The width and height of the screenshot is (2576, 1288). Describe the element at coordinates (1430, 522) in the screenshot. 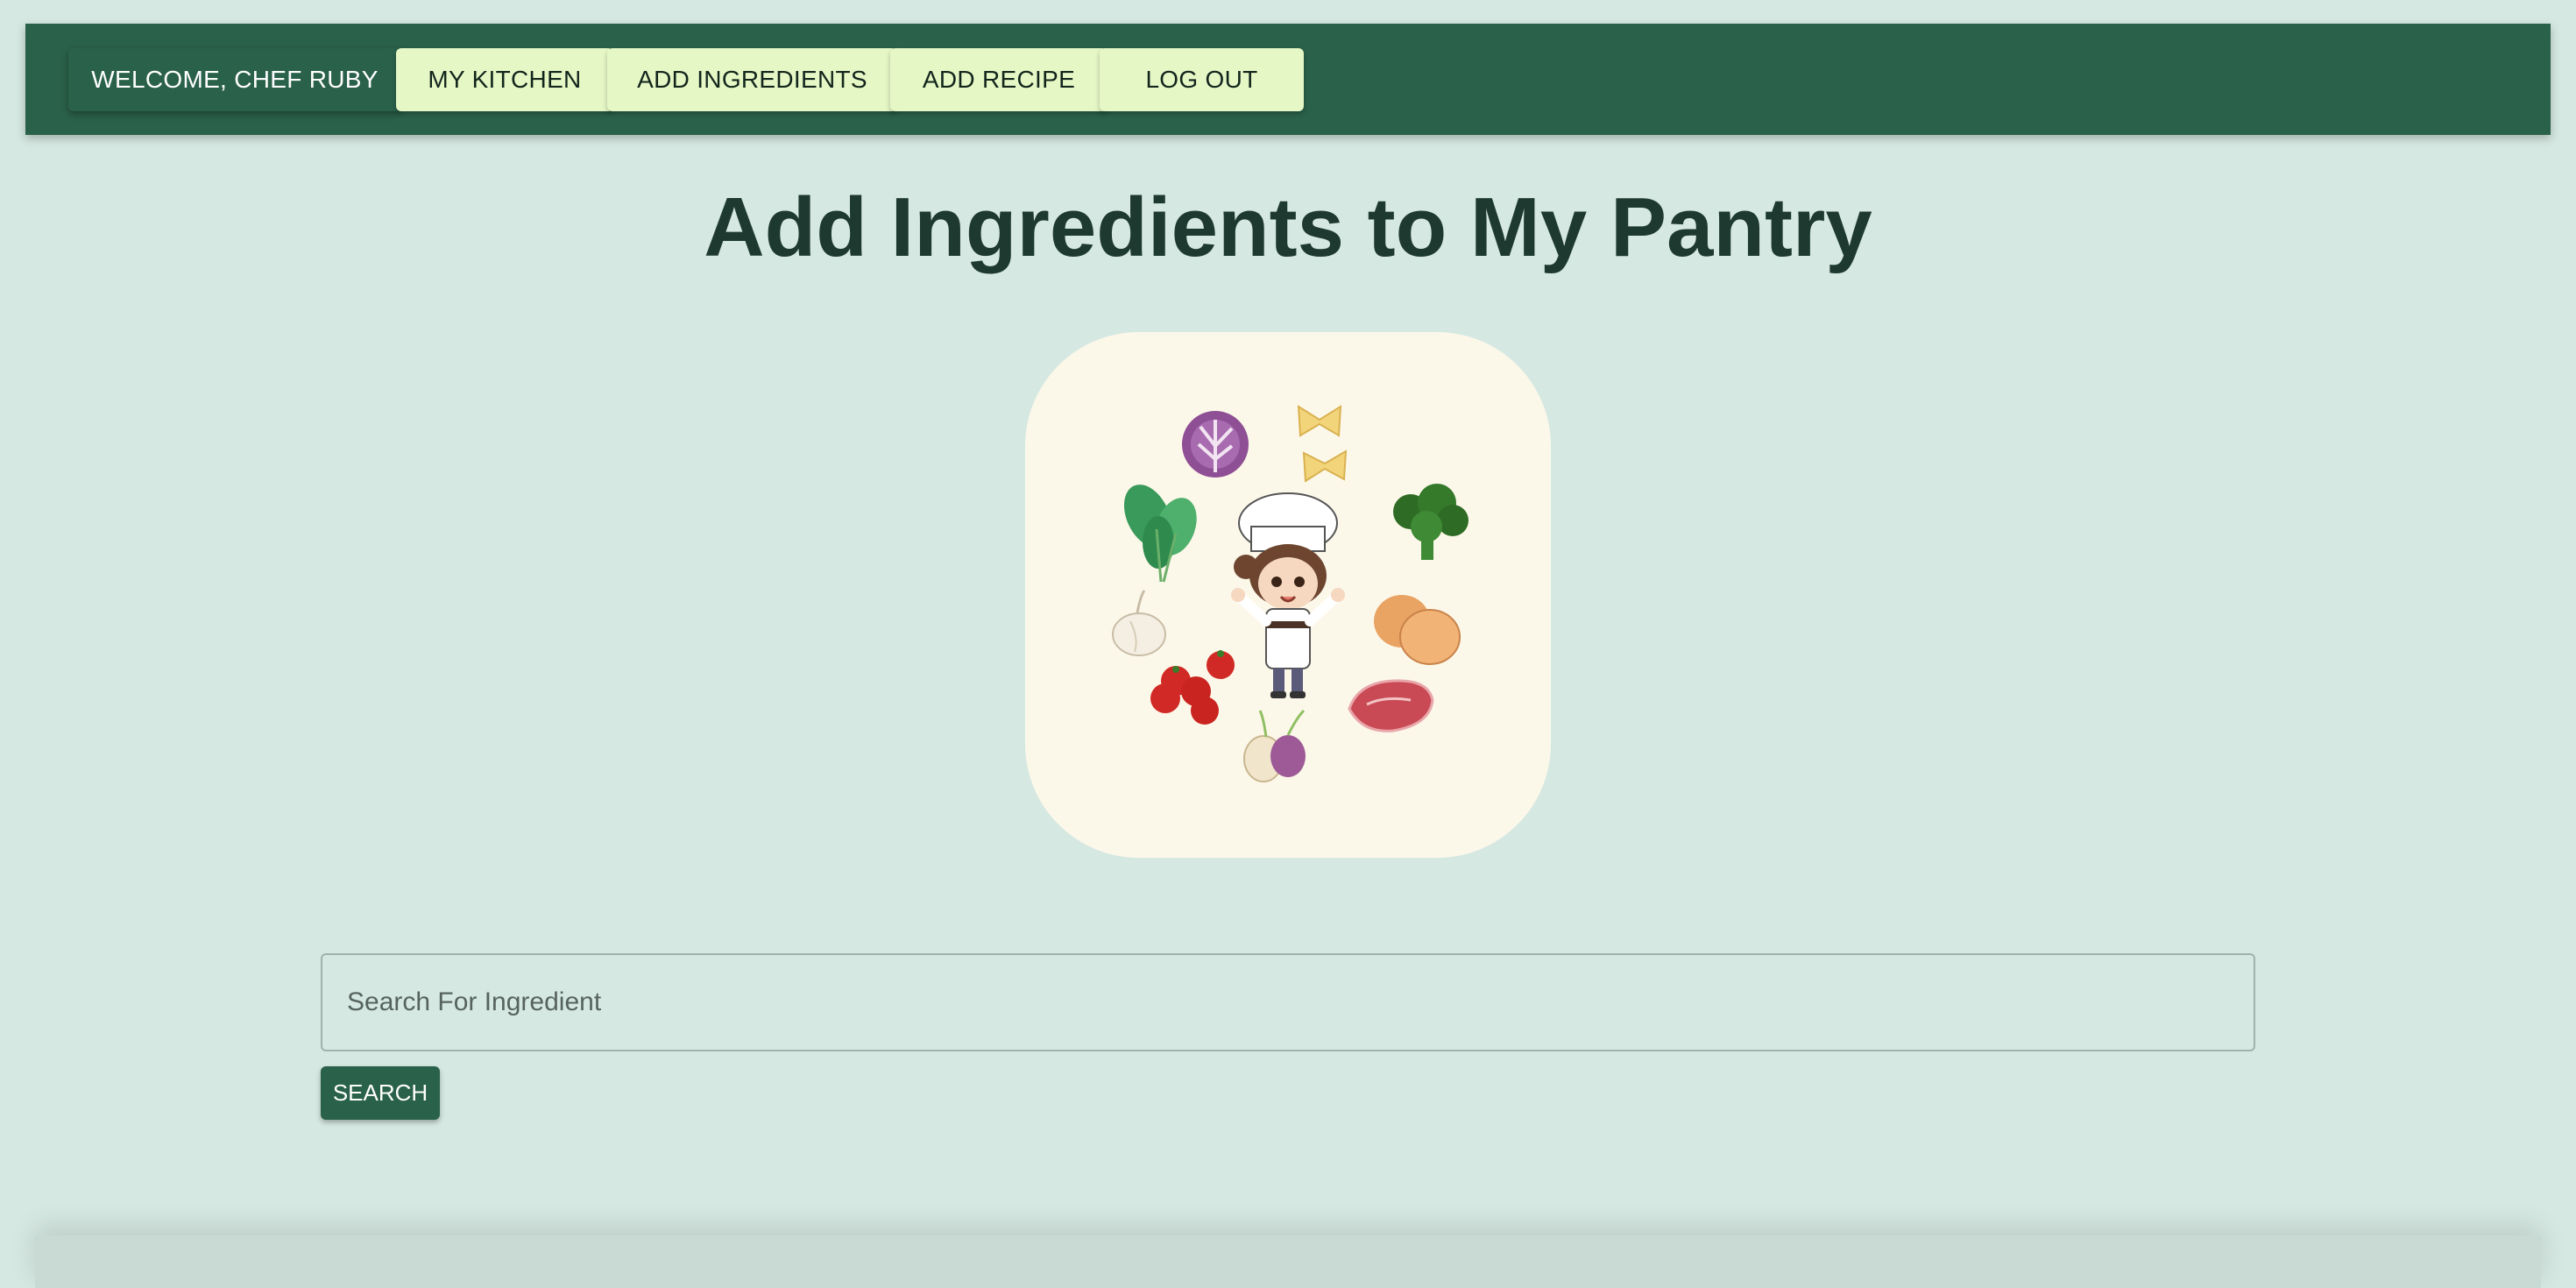

I see `broccoli-icon` at that location.